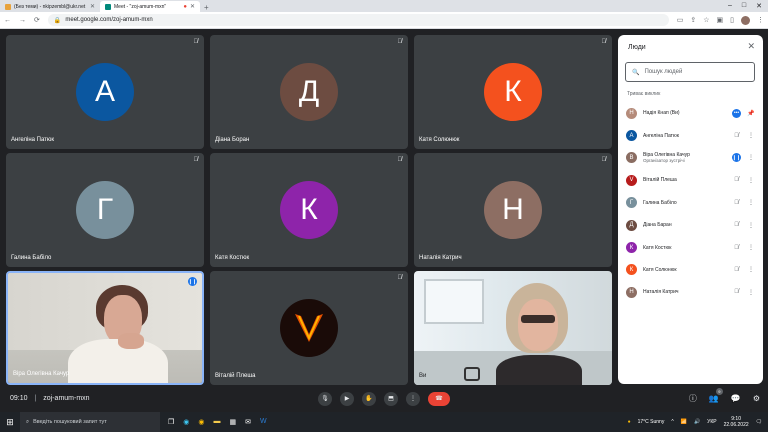  I want to click on list-item: А Ангеліна Патюк 🎙̸ ⋮, so click(690, 135).